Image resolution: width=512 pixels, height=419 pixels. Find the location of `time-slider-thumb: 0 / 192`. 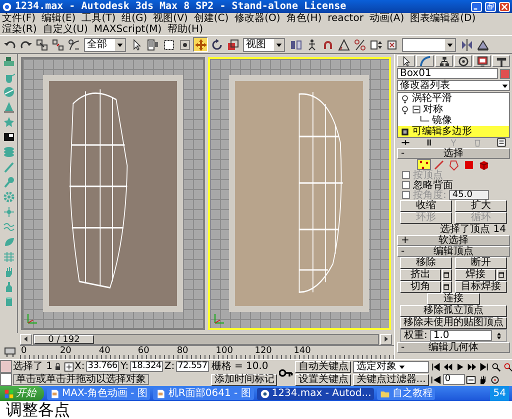

time-slider-thumb: 0 / 192 is located at coordinates (64, 339).